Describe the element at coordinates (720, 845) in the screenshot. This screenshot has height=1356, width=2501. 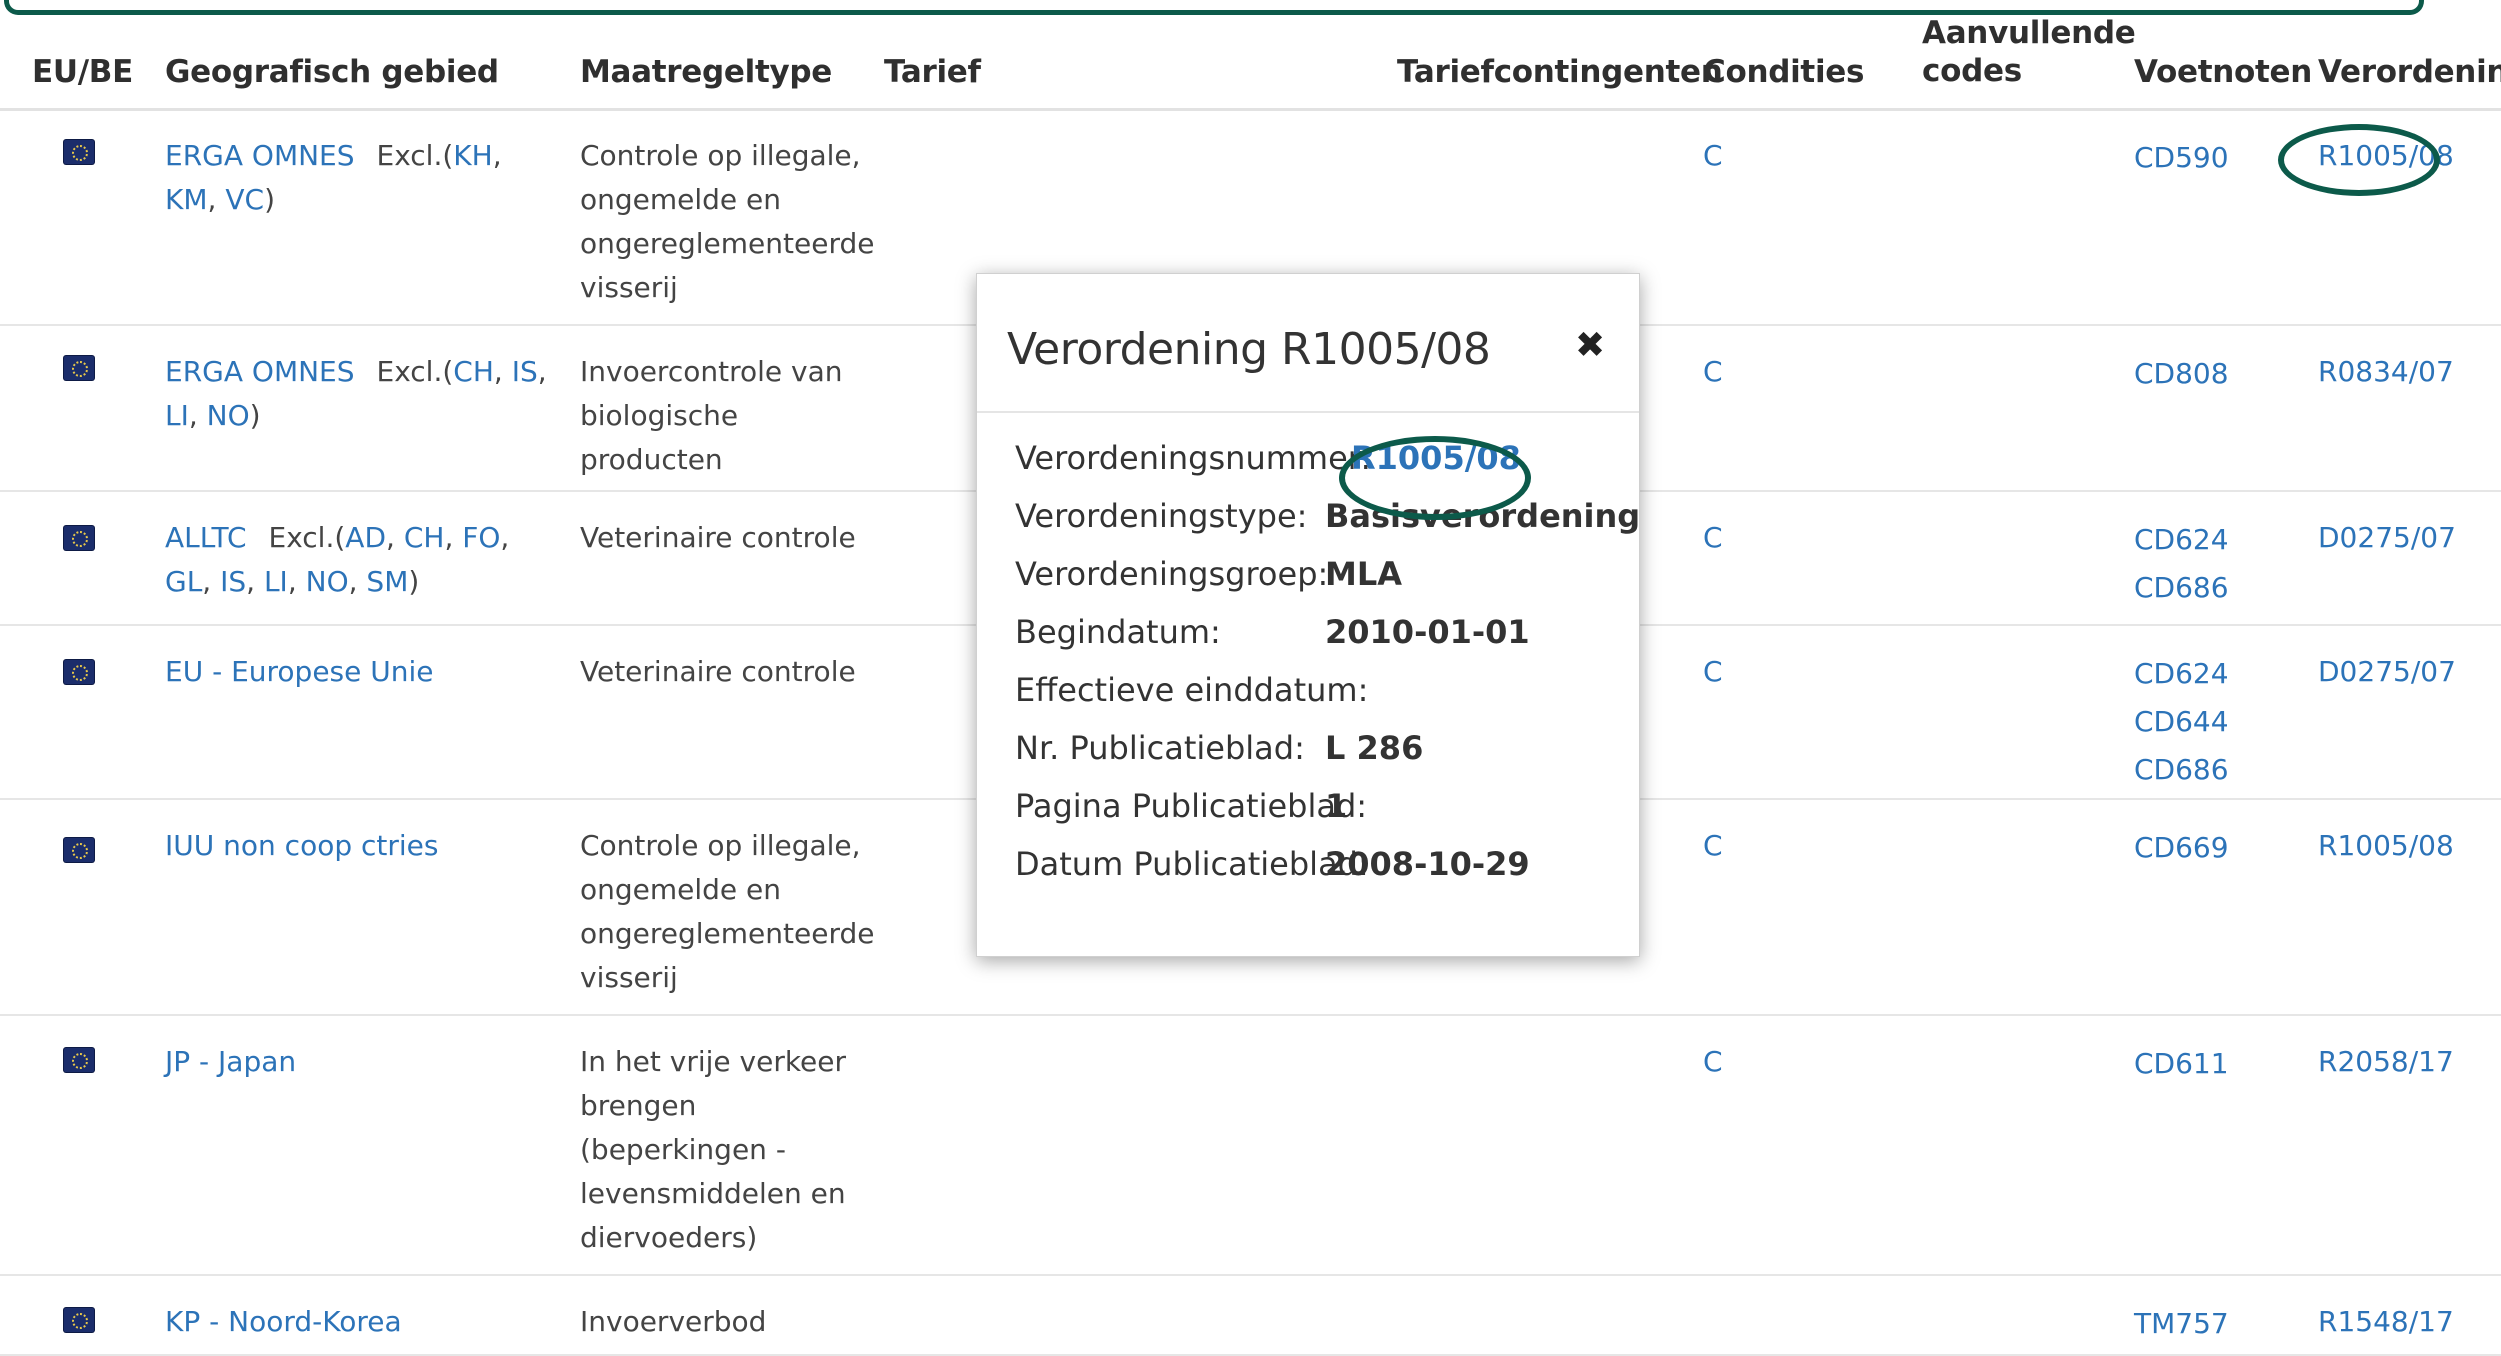
I see `maatregel-line: Controle op illegale,` at that location.